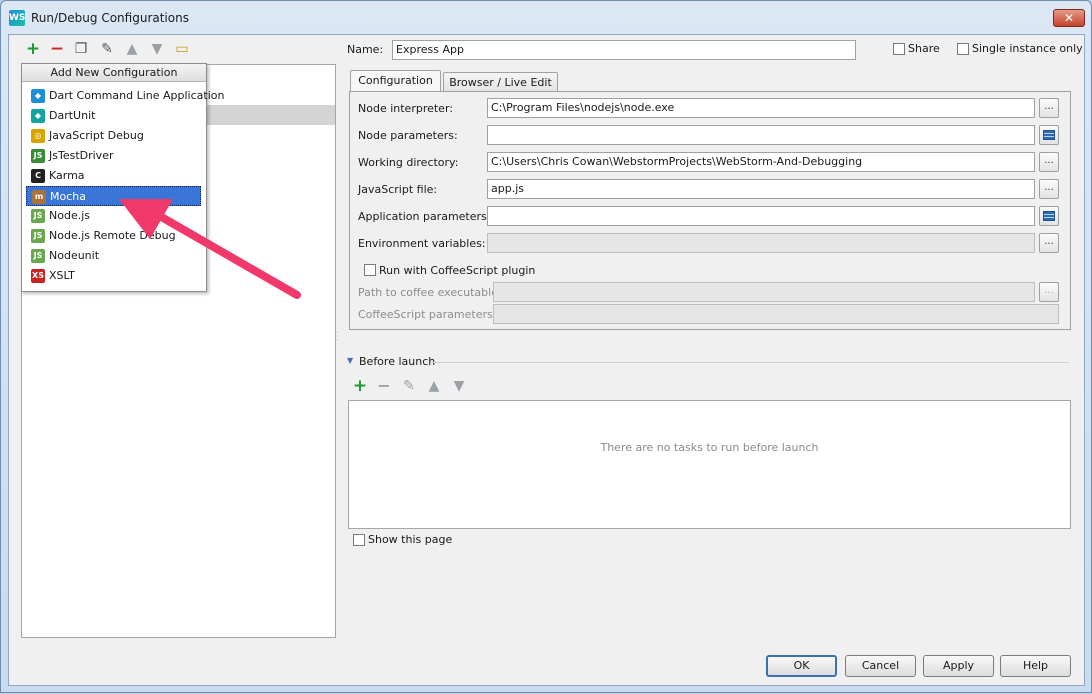 The height and width of the screenshot is (694, 1092). Describe the element at coordinates (224, 253) in the screenshot. I see `annotation-arrow-shaft` at that location.